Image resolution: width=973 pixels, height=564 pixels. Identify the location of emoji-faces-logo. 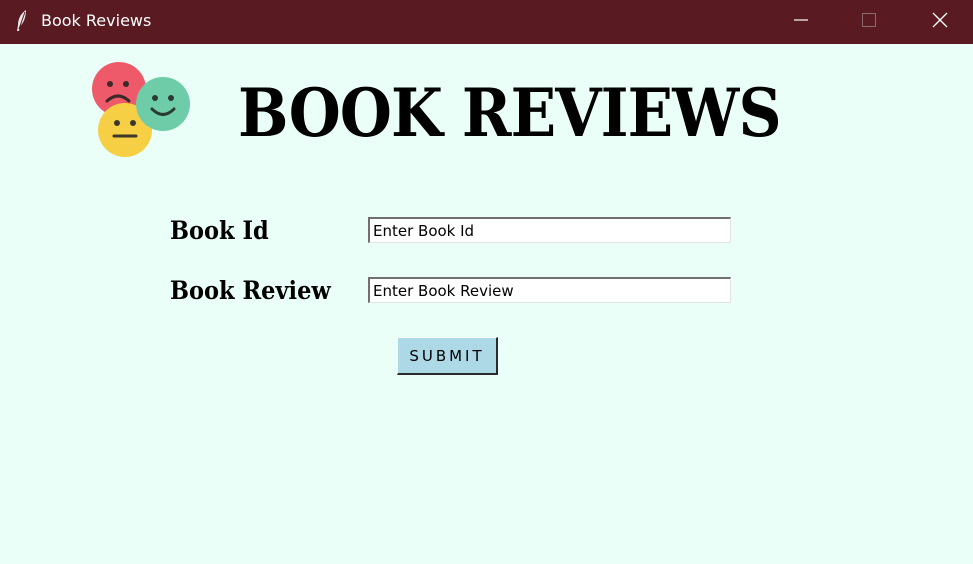
(142, 110).